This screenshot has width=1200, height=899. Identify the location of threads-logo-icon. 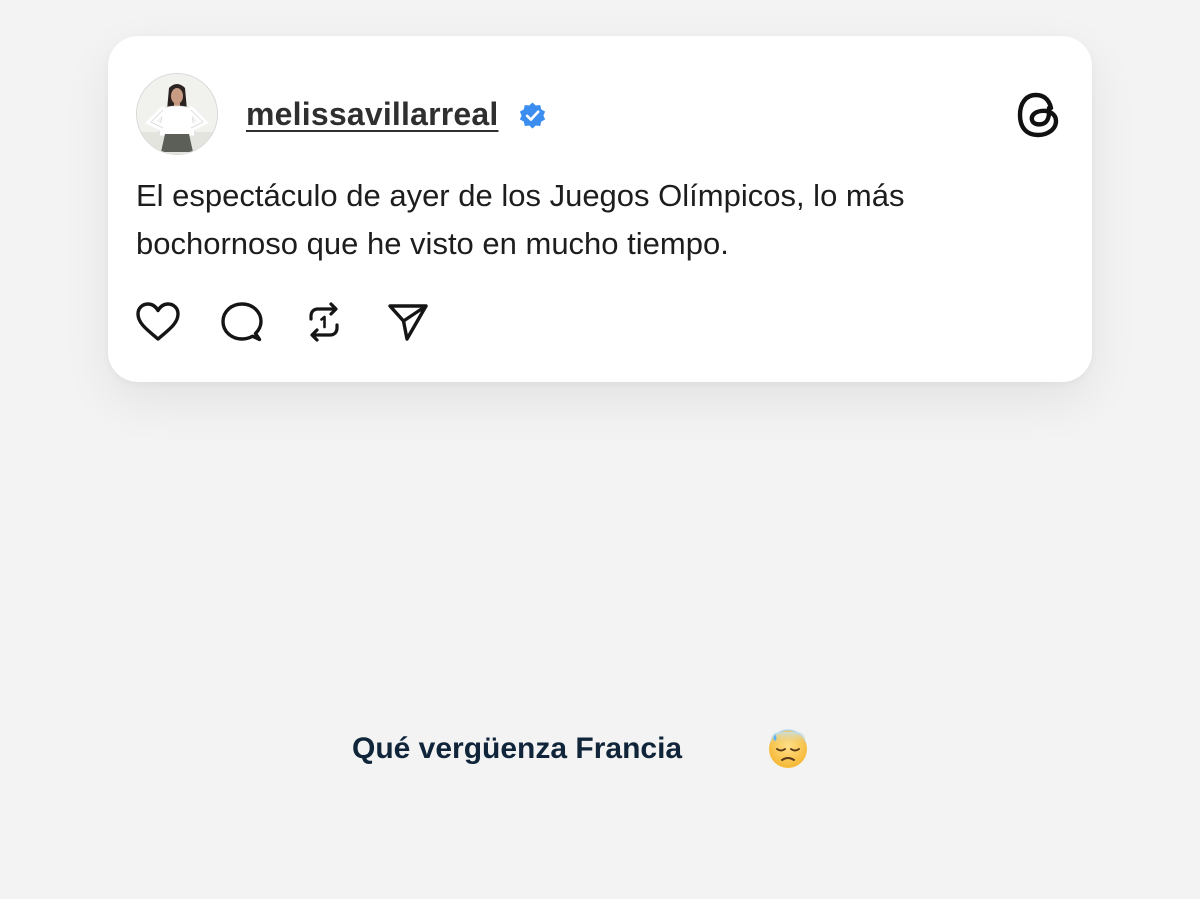
(1039, 115).